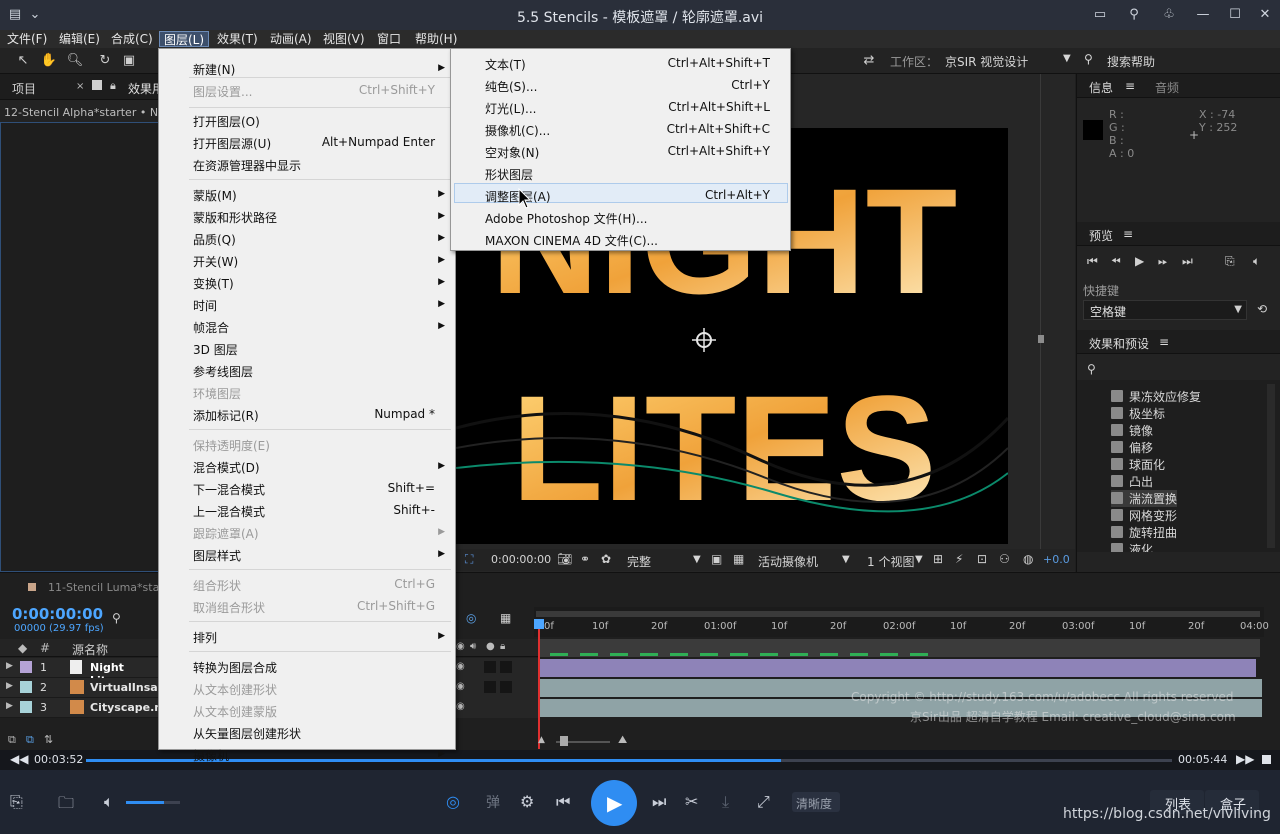 This screenshot has width=1280, height=834. What do you see at coordinates (1132, 430) in the screenshot?
I see `effect-item: 镜像` at bounding box center [1132, 430].